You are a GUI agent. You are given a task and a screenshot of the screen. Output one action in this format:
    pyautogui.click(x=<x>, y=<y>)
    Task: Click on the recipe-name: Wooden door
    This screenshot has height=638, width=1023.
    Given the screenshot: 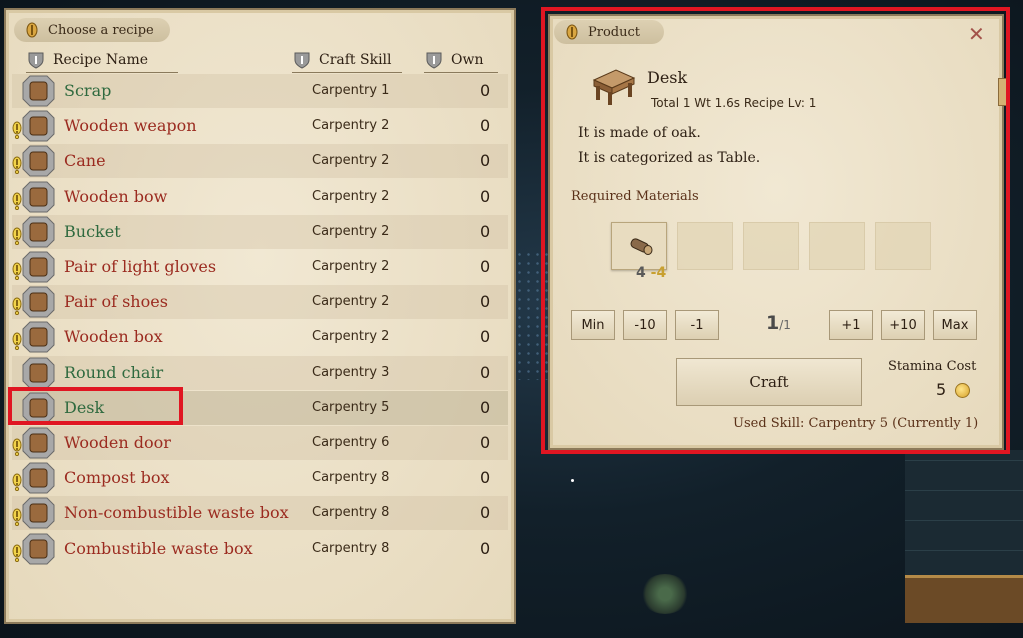 What is the action you would take?
    pyautogui.click(x=117, y=442)
    